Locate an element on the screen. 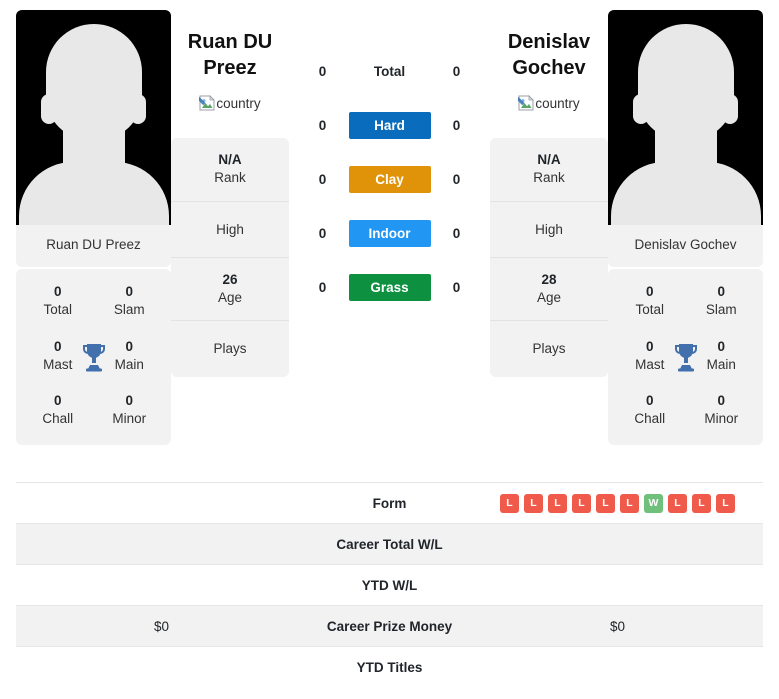 The width and height of the screenshot is (779, 699). surface-total-label: Total is located at coordinates (389, 71).